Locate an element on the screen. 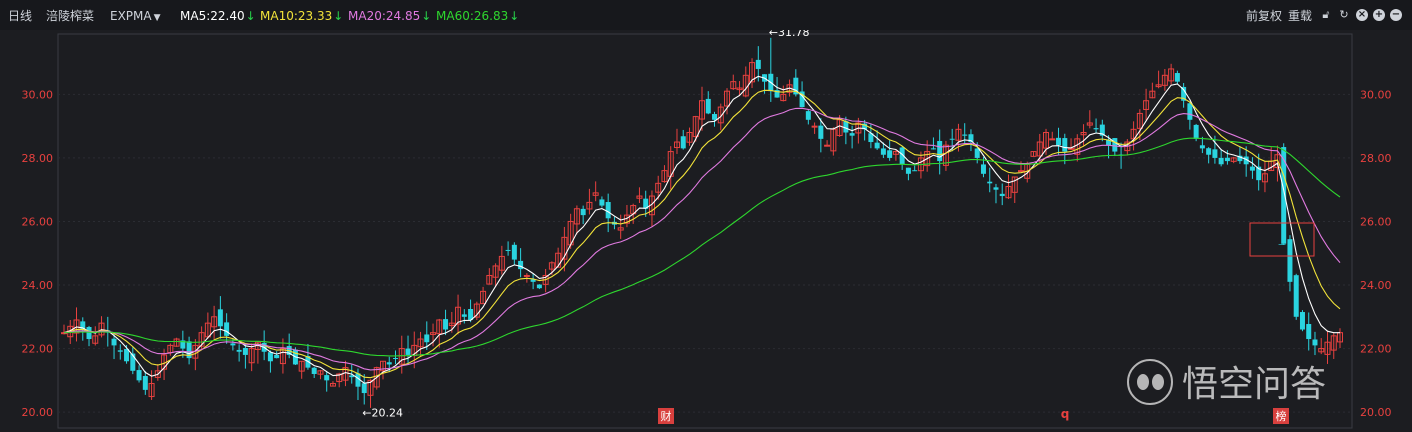 The image size is (1412, 432). refresh-icon: ↻ is located at coordinates (1344, 15).